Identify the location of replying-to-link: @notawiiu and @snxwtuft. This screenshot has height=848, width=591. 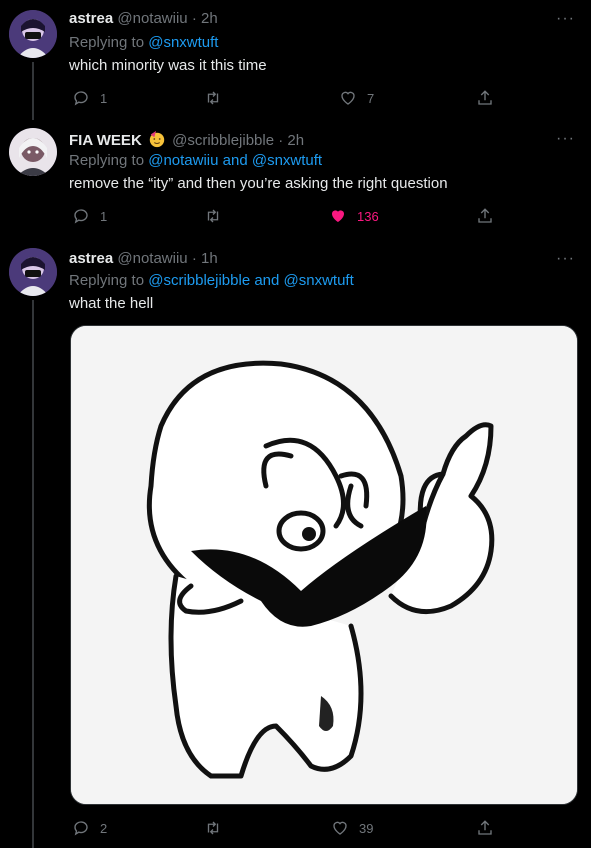
(235, 160).